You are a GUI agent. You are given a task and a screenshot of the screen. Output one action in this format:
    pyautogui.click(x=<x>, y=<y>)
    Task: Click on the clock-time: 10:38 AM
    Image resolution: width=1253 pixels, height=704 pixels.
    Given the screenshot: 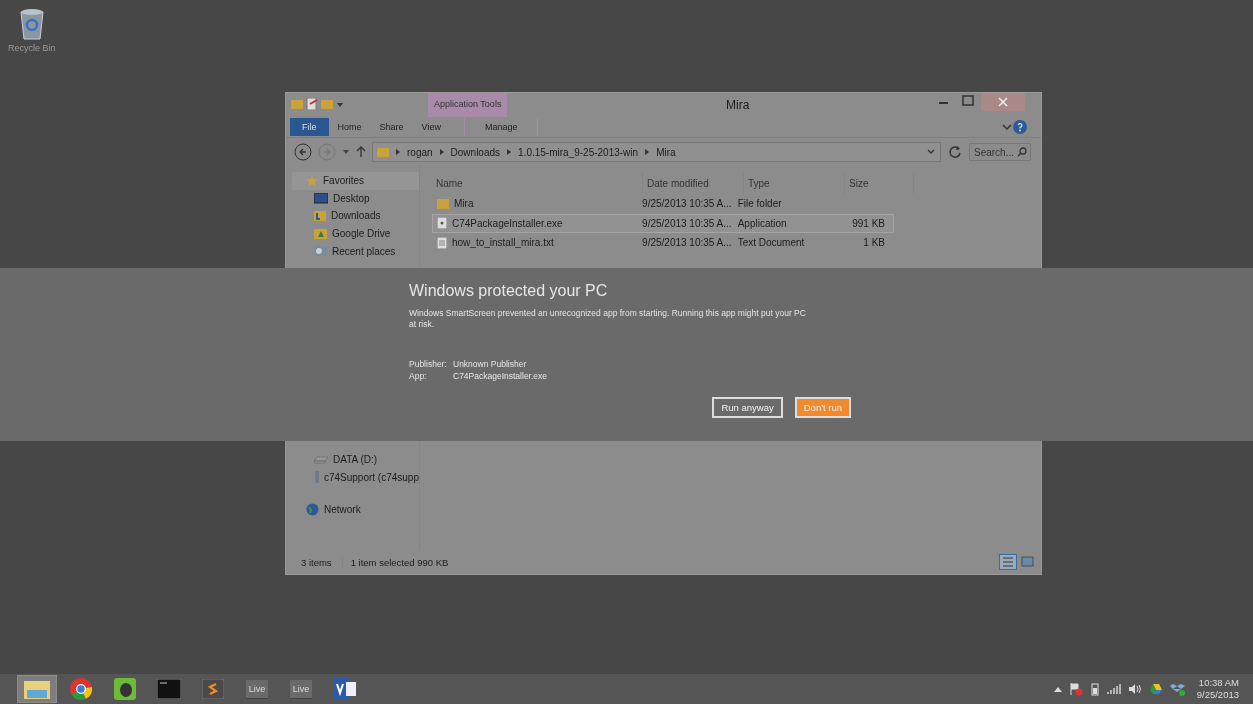 What is the action you would take?
    pyautogui.click(x=1218, y=683)
    